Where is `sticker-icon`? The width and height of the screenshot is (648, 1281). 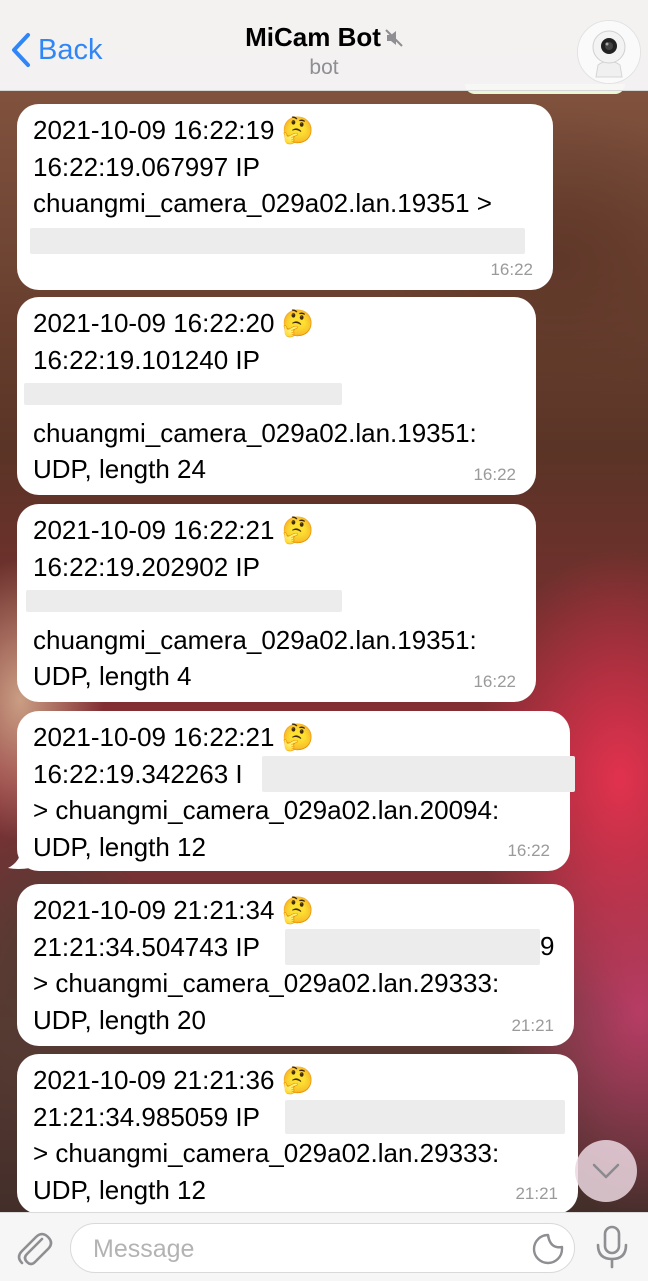
sticker-icon is located at coordinates (548, 1249).